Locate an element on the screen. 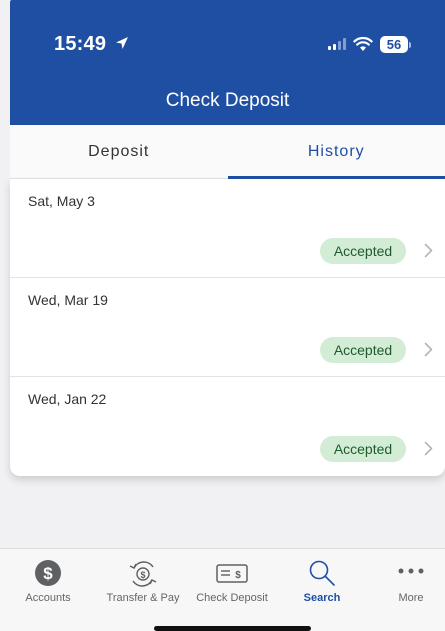  nav-search: Search is located at coordinates (322, 579).